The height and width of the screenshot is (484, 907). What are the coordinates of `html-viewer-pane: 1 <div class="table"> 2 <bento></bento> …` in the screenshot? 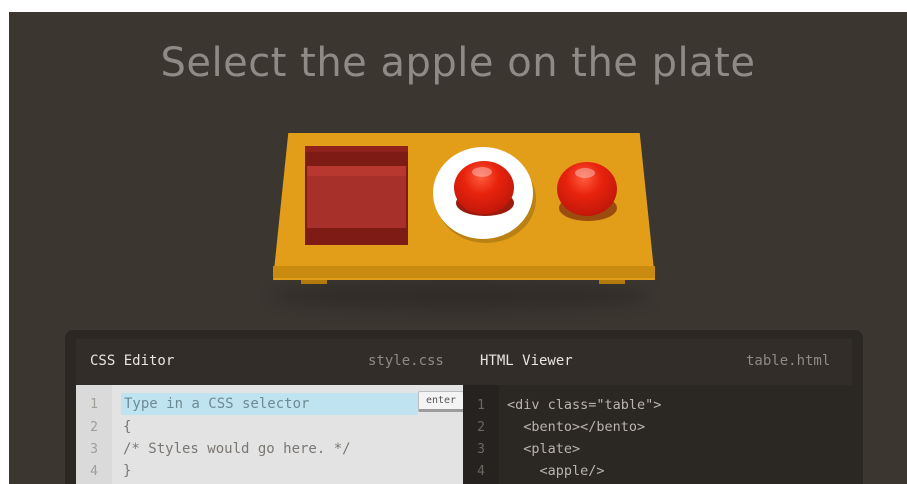 It's located at (657, 434).